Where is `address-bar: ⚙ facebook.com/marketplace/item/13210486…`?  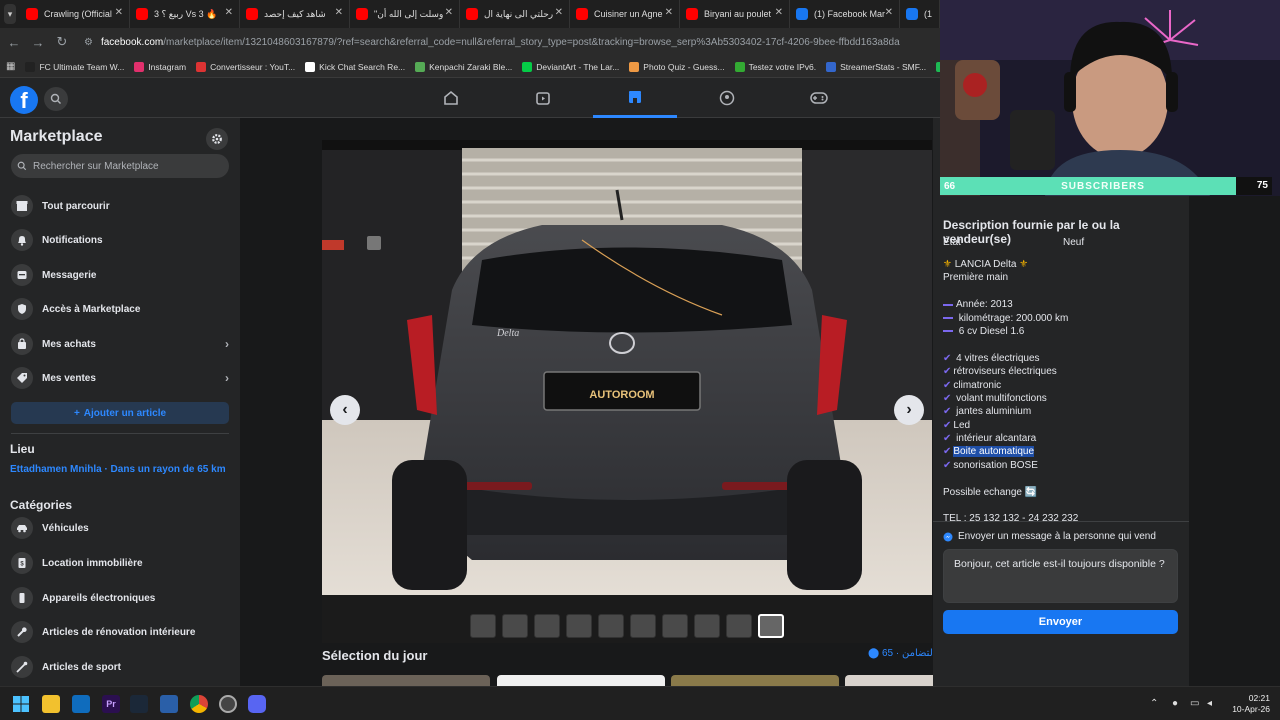 address-bar: ⚙ facebook.com/marketplace/item/13210486… is located at coordinates (504, 42).